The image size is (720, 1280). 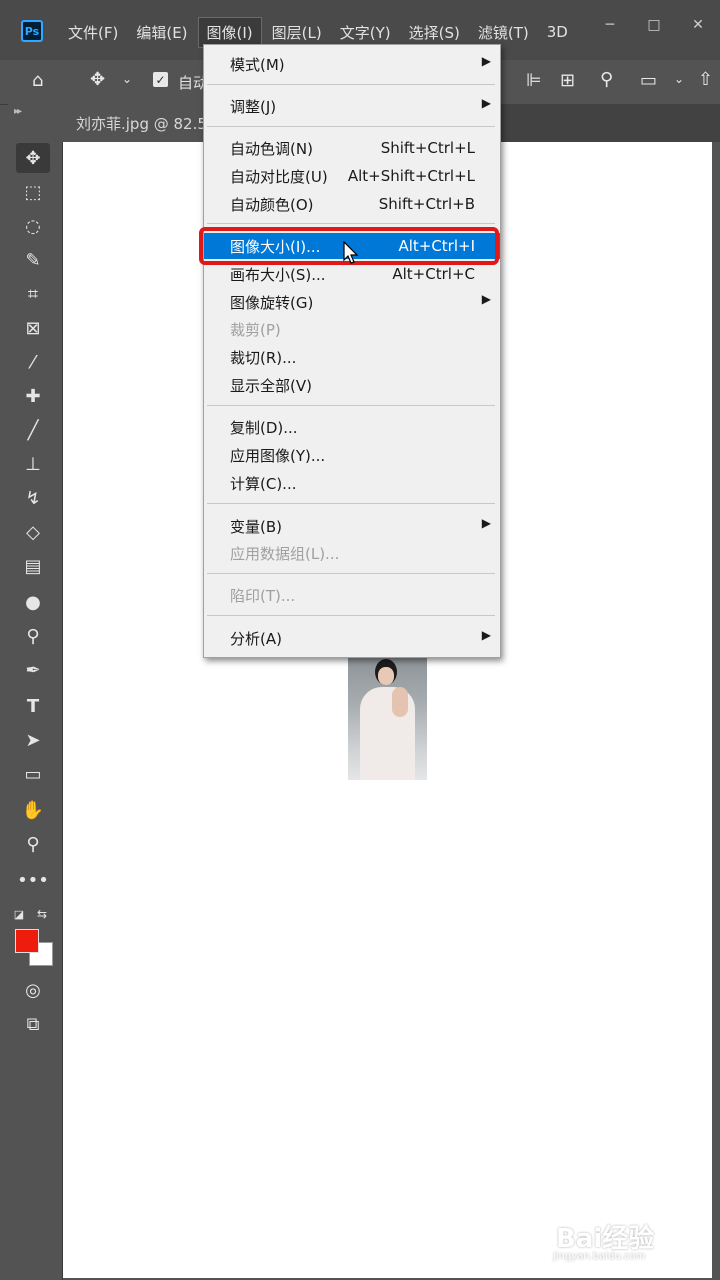 What do you see at coordinates (606, 79) in the screenshot?
I see `search-icon: ⚲` at bounding box center [606, 79].